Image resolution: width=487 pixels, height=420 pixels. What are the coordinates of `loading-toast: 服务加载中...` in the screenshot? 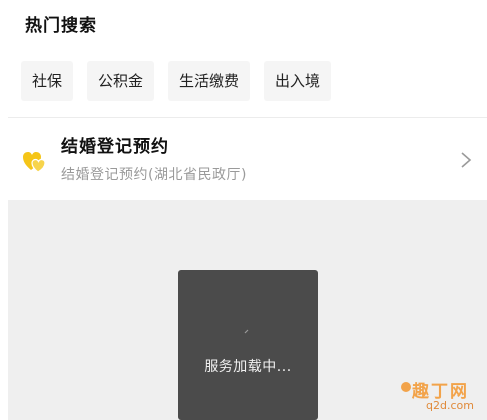 It's located at (248, 345).